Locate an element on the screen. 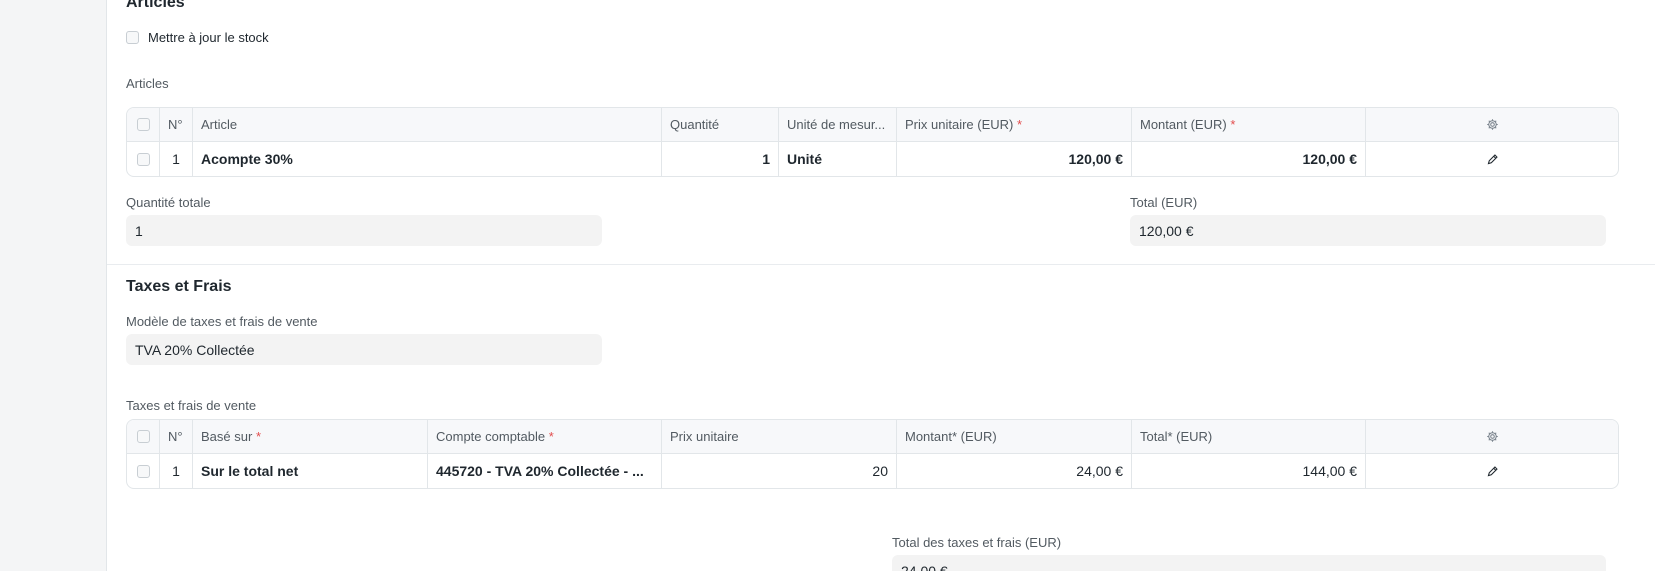  taxes-table-label: Taxes et frais de vente is located at coordinates (191, 405).